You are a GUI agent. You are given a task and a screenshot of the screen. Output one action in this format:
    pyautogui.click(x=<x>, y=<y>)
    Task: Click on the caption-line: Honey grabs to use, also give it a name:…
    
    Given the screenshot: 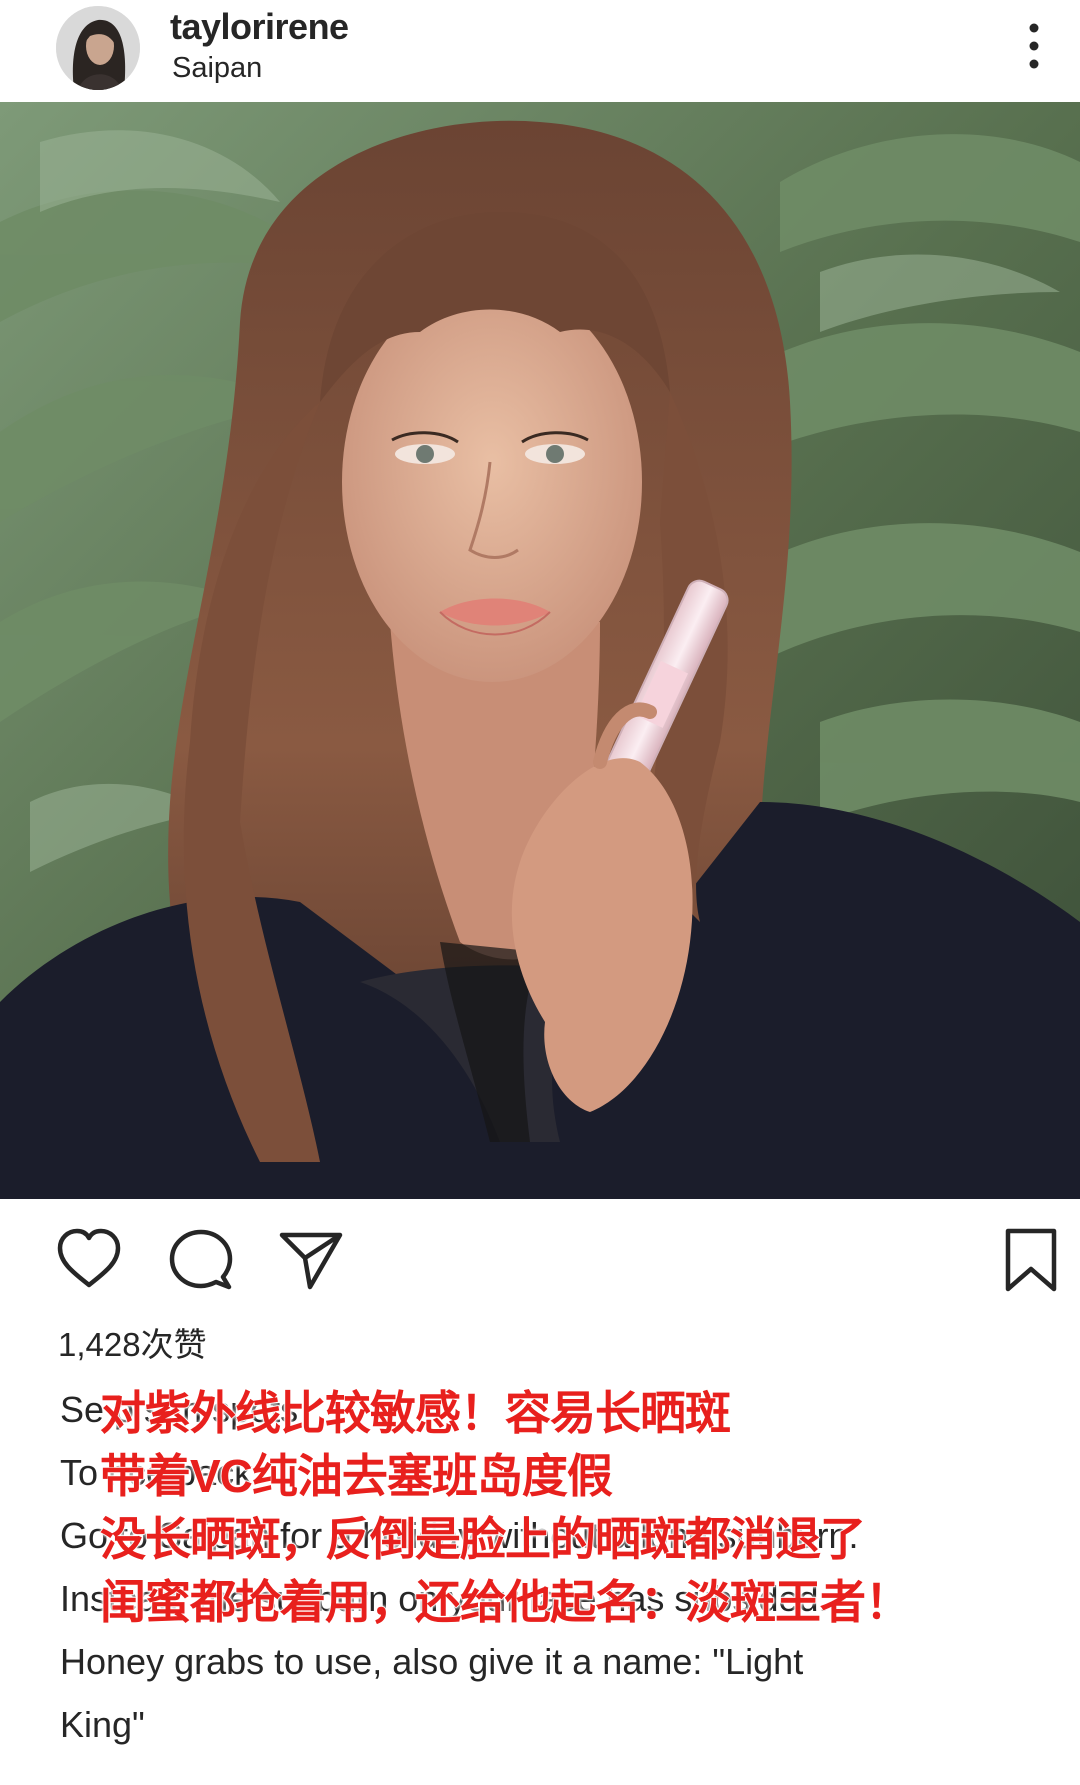 What is the action you would take?
    pyautogui.click(x=432, y=1661)
    